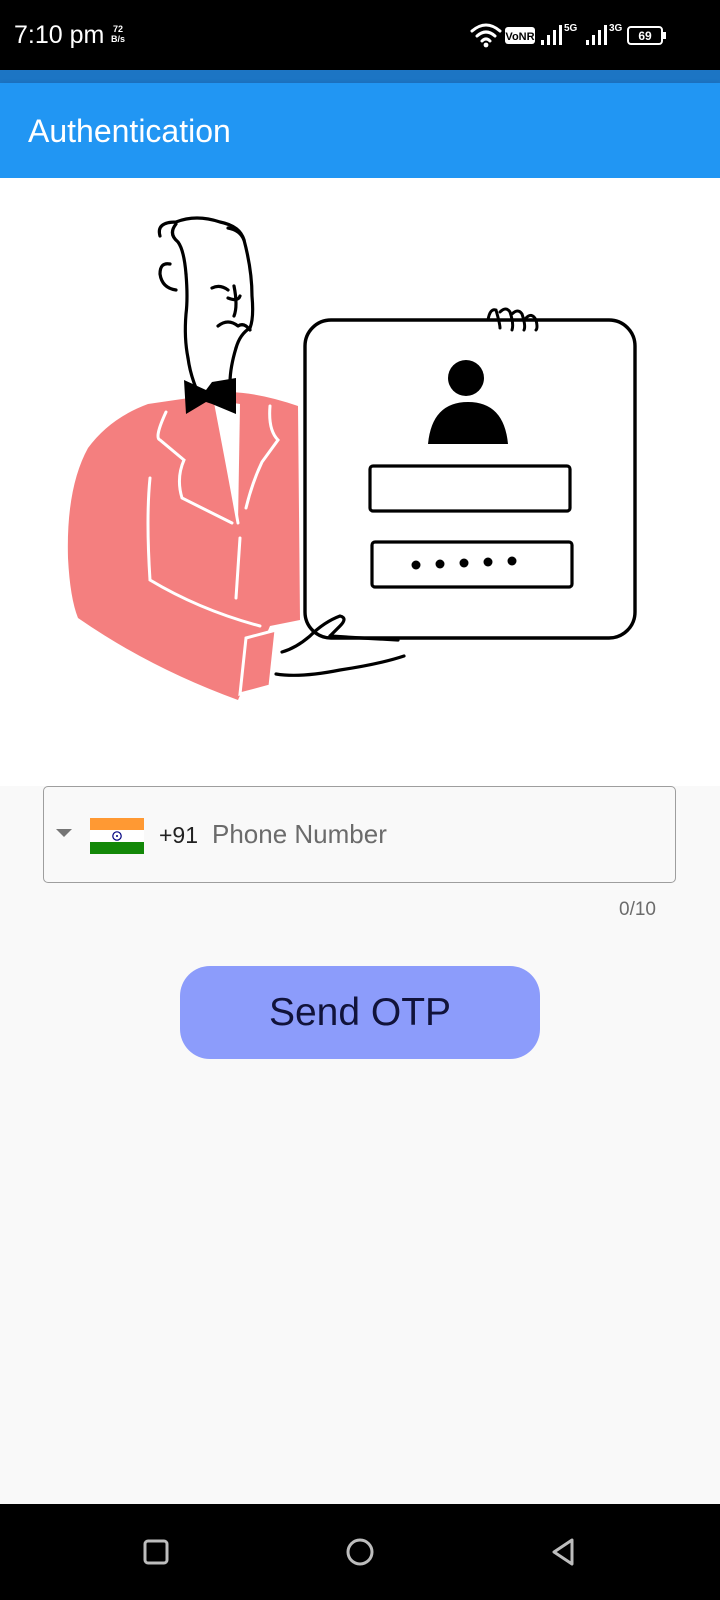  Describe the element at coordinates (118, 29) in the screenshot. I see `network-speed-value: 72` at that location.